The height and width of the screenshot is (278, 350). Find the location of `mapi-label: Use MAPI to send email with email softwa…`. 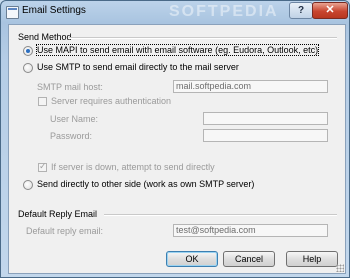

mapi-label: Use MAPI to send email with email softwa… is located at coordinates (177, 50).